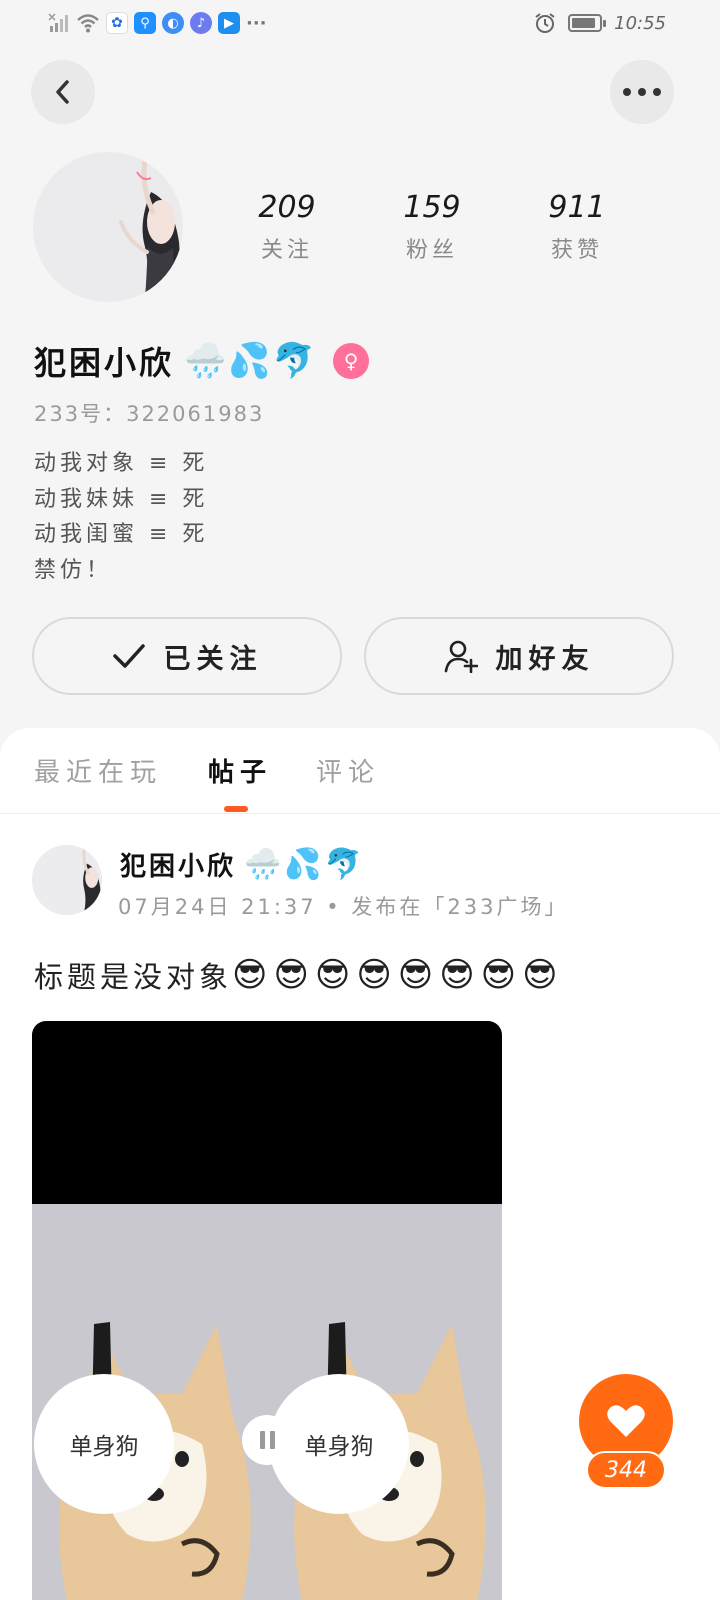  I want to click on alarm-icon, so click(545, 23).